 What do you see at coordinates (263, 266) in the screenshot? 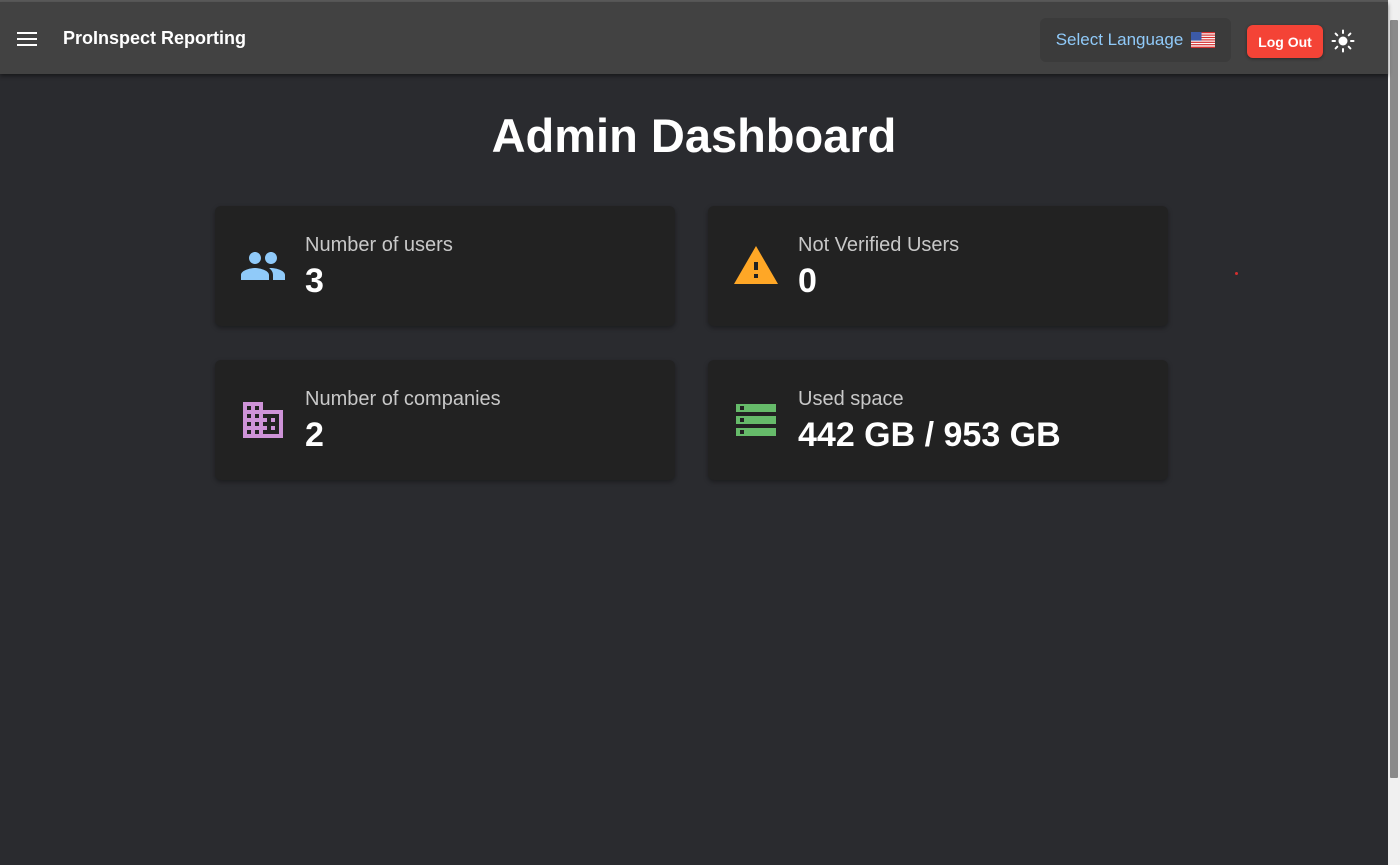
I see `users-icon` at bounding box center [263, 266].